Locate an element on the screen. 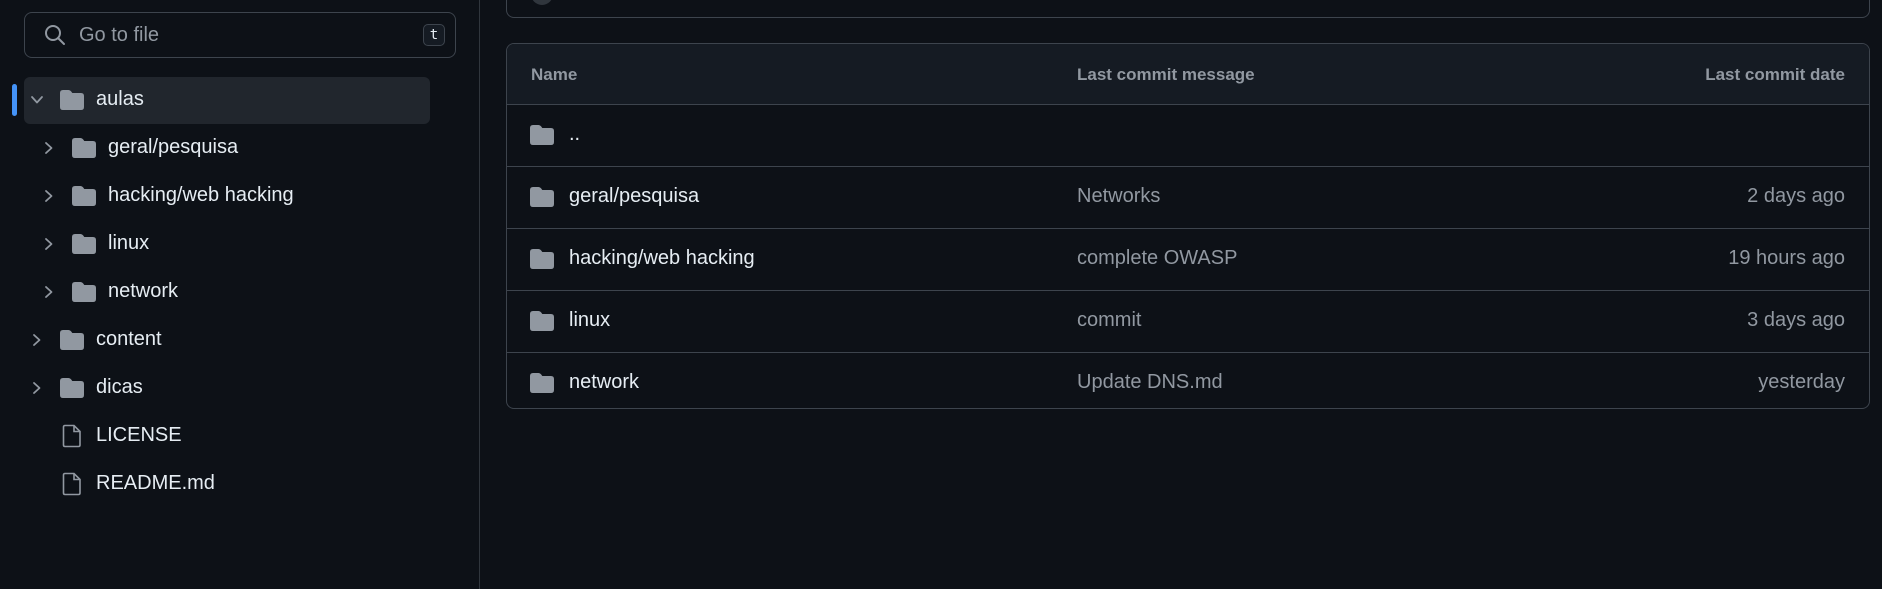 The width and height of the screenshot is (1882, 589). tree-item-aulas: aulas is located at coordinates (240, 100).